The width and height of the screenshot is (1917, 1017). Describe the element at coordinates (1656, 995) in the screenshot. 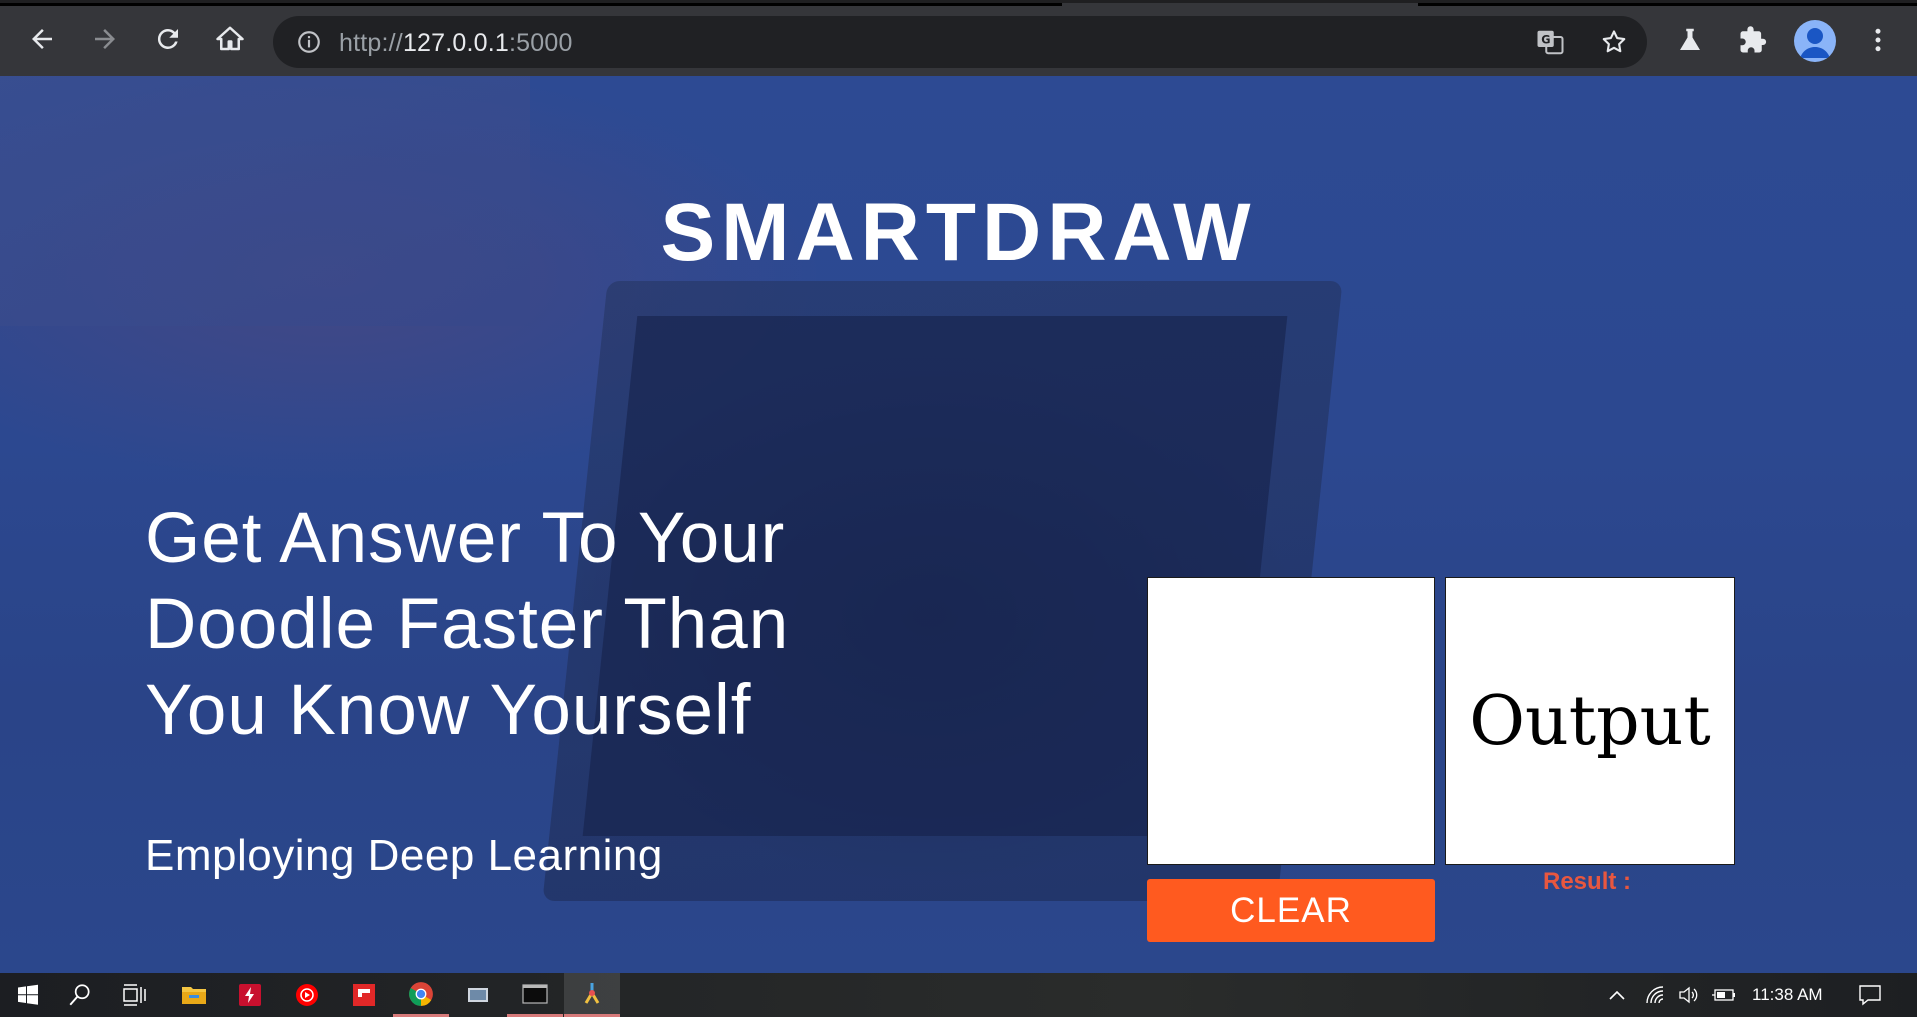

I see `wifi-icon` at that location.